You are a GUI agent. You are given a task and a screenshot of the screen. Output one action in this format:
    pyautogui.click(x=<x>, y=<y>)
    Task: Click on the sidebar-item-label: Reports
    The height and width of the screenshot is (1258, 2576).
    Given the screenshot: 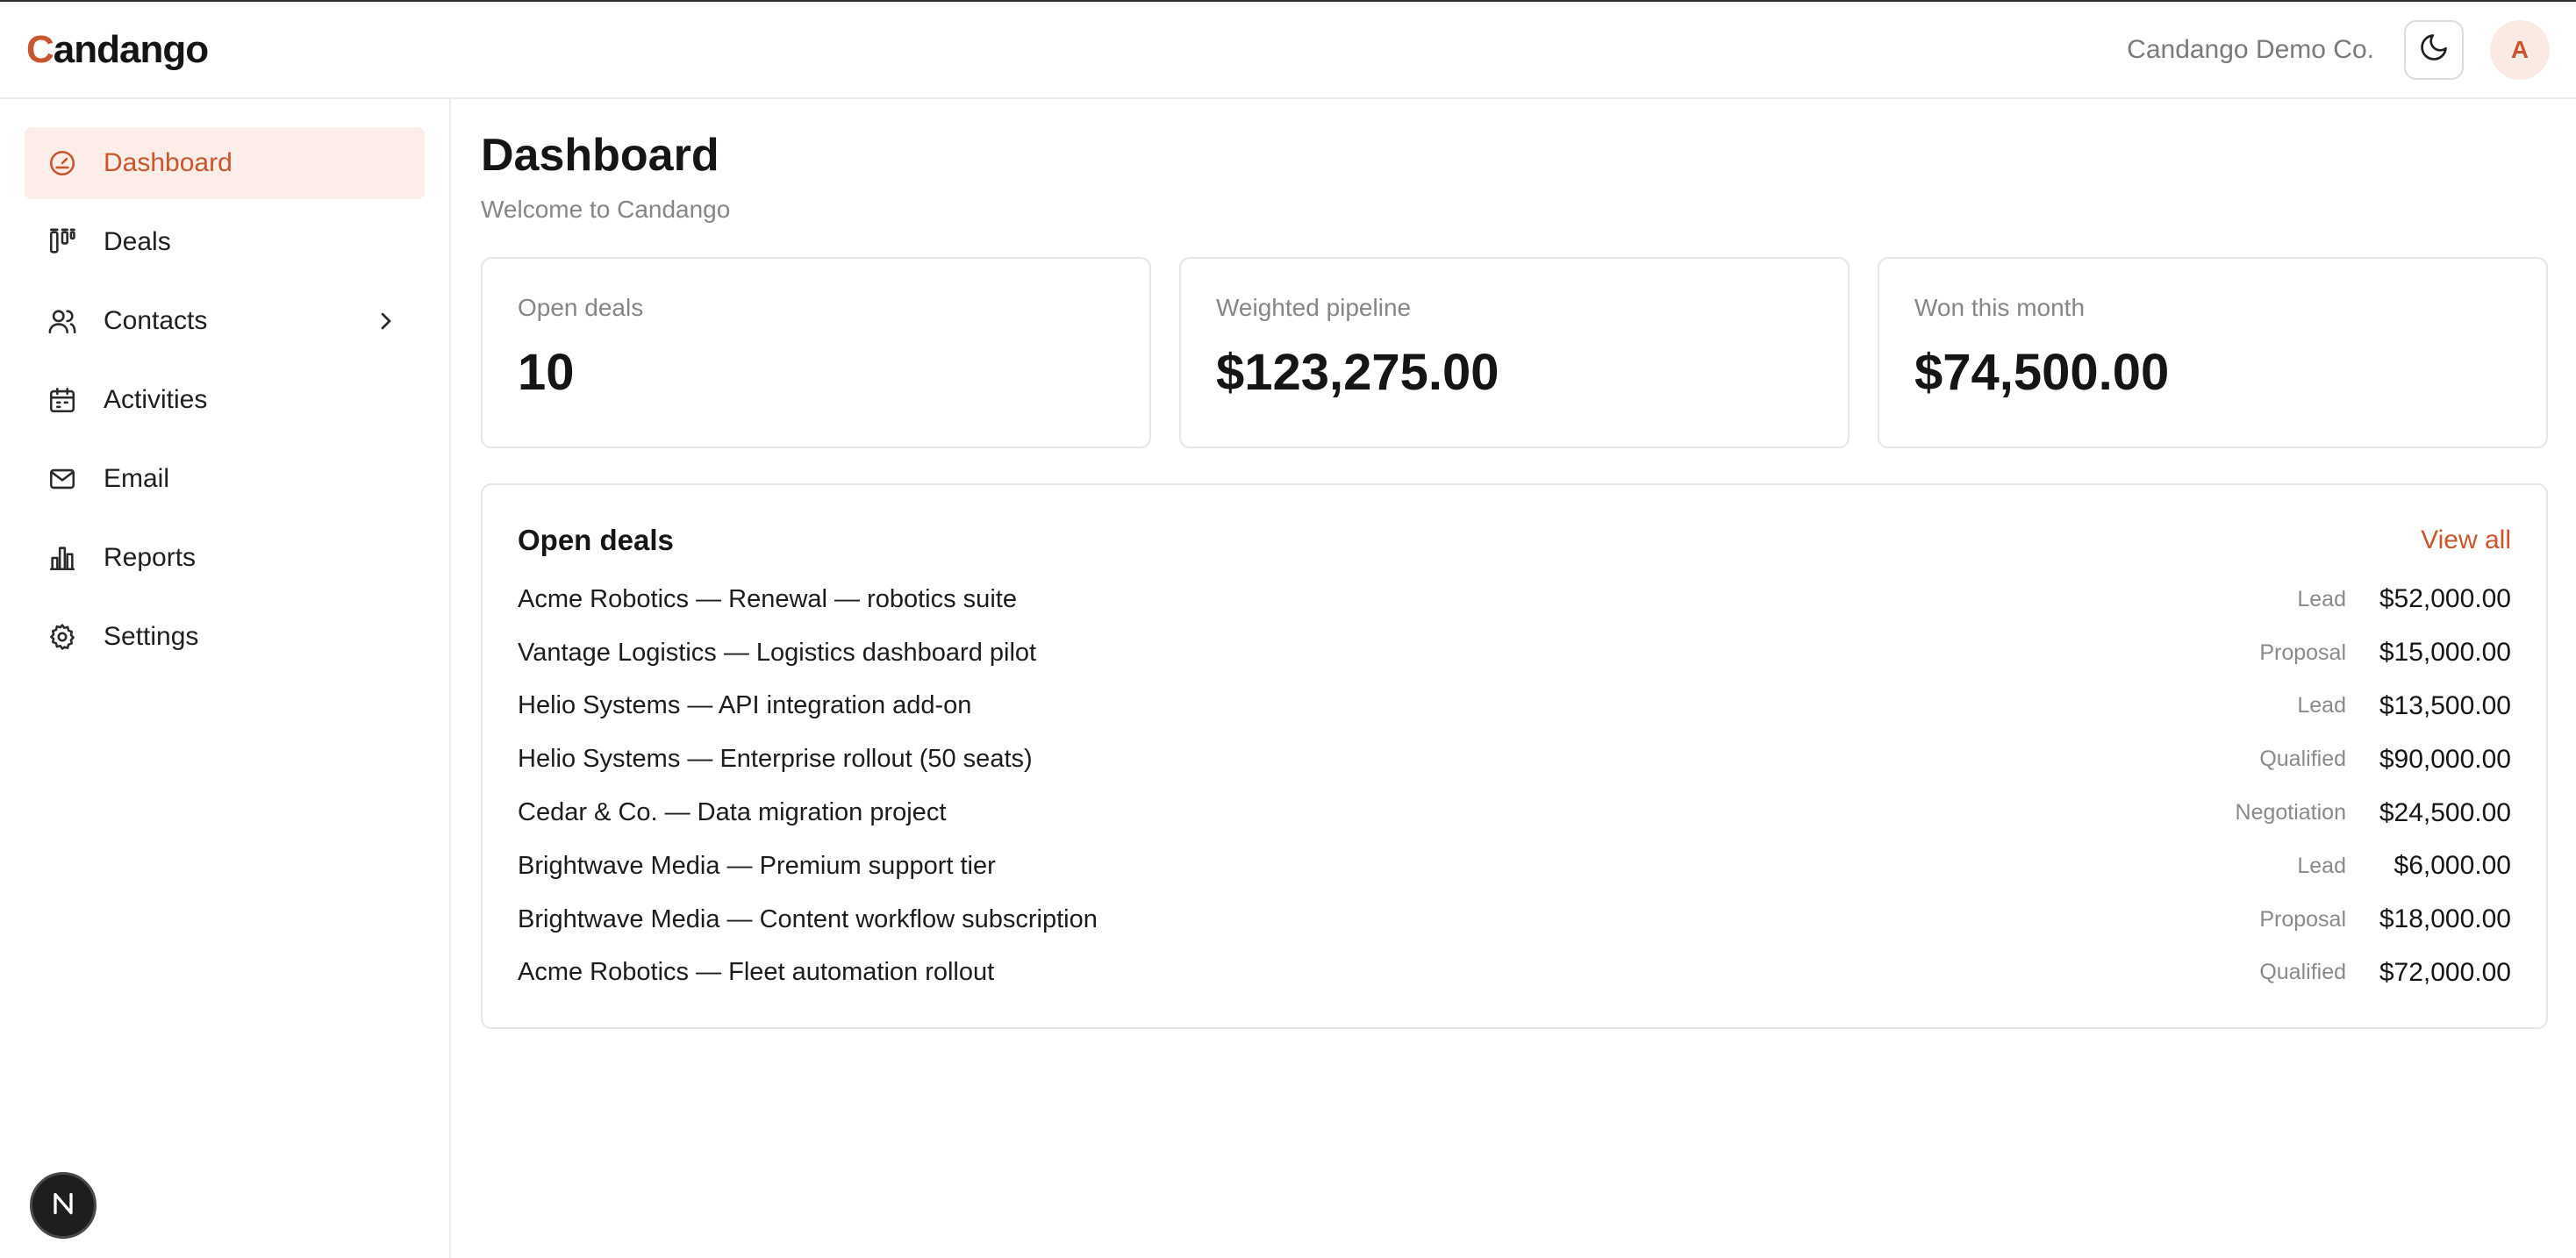 What is the action you would take?
    pyautogui.click(x=150, y=558)
    